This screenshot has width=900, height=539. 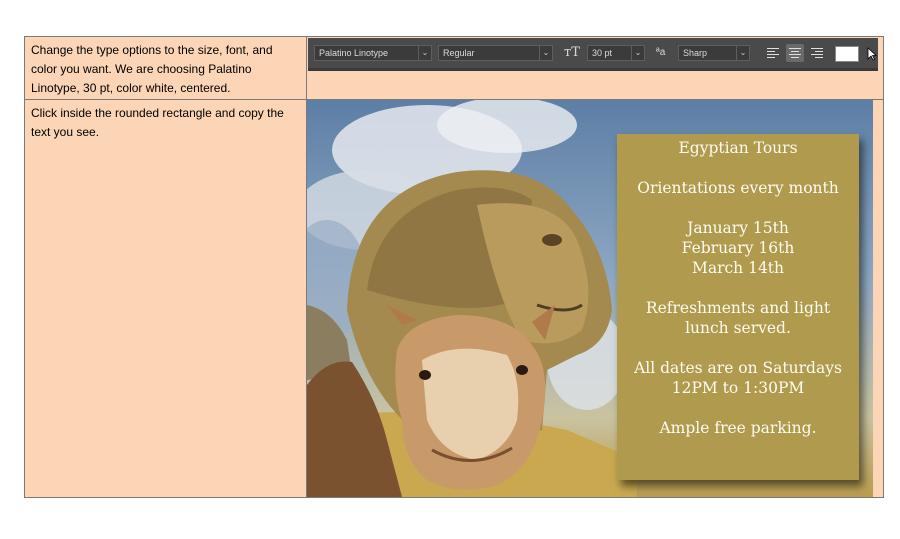 I want to click on flyer-title: Egyptian Tours, so click(x=738, y=148).